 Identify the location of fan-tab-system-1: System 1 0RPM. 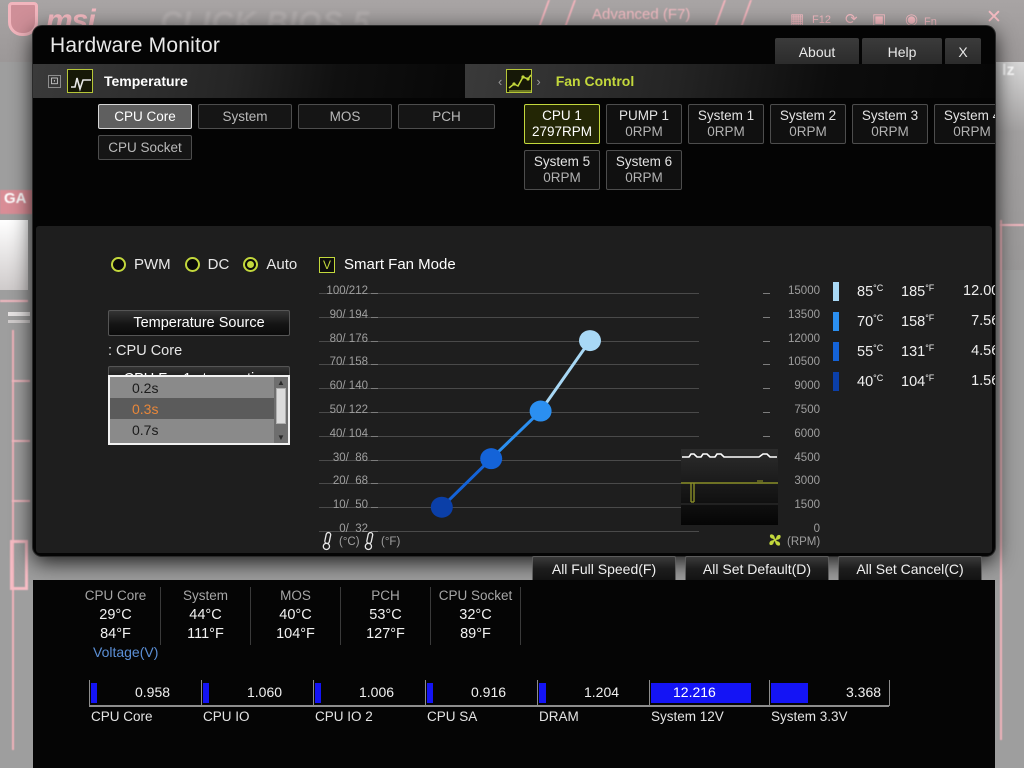
(726, 124).